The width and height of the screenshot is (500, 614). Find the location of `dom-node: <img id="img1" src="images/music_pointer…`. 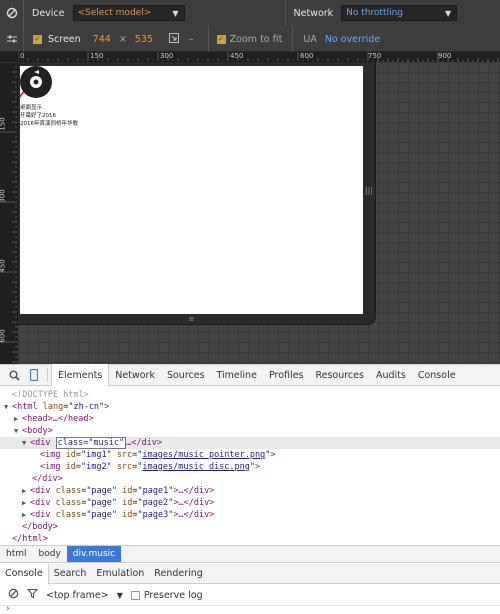

dom-node: <img id="img1" src="images/music_pointer… is located at coordinates (250, 455).